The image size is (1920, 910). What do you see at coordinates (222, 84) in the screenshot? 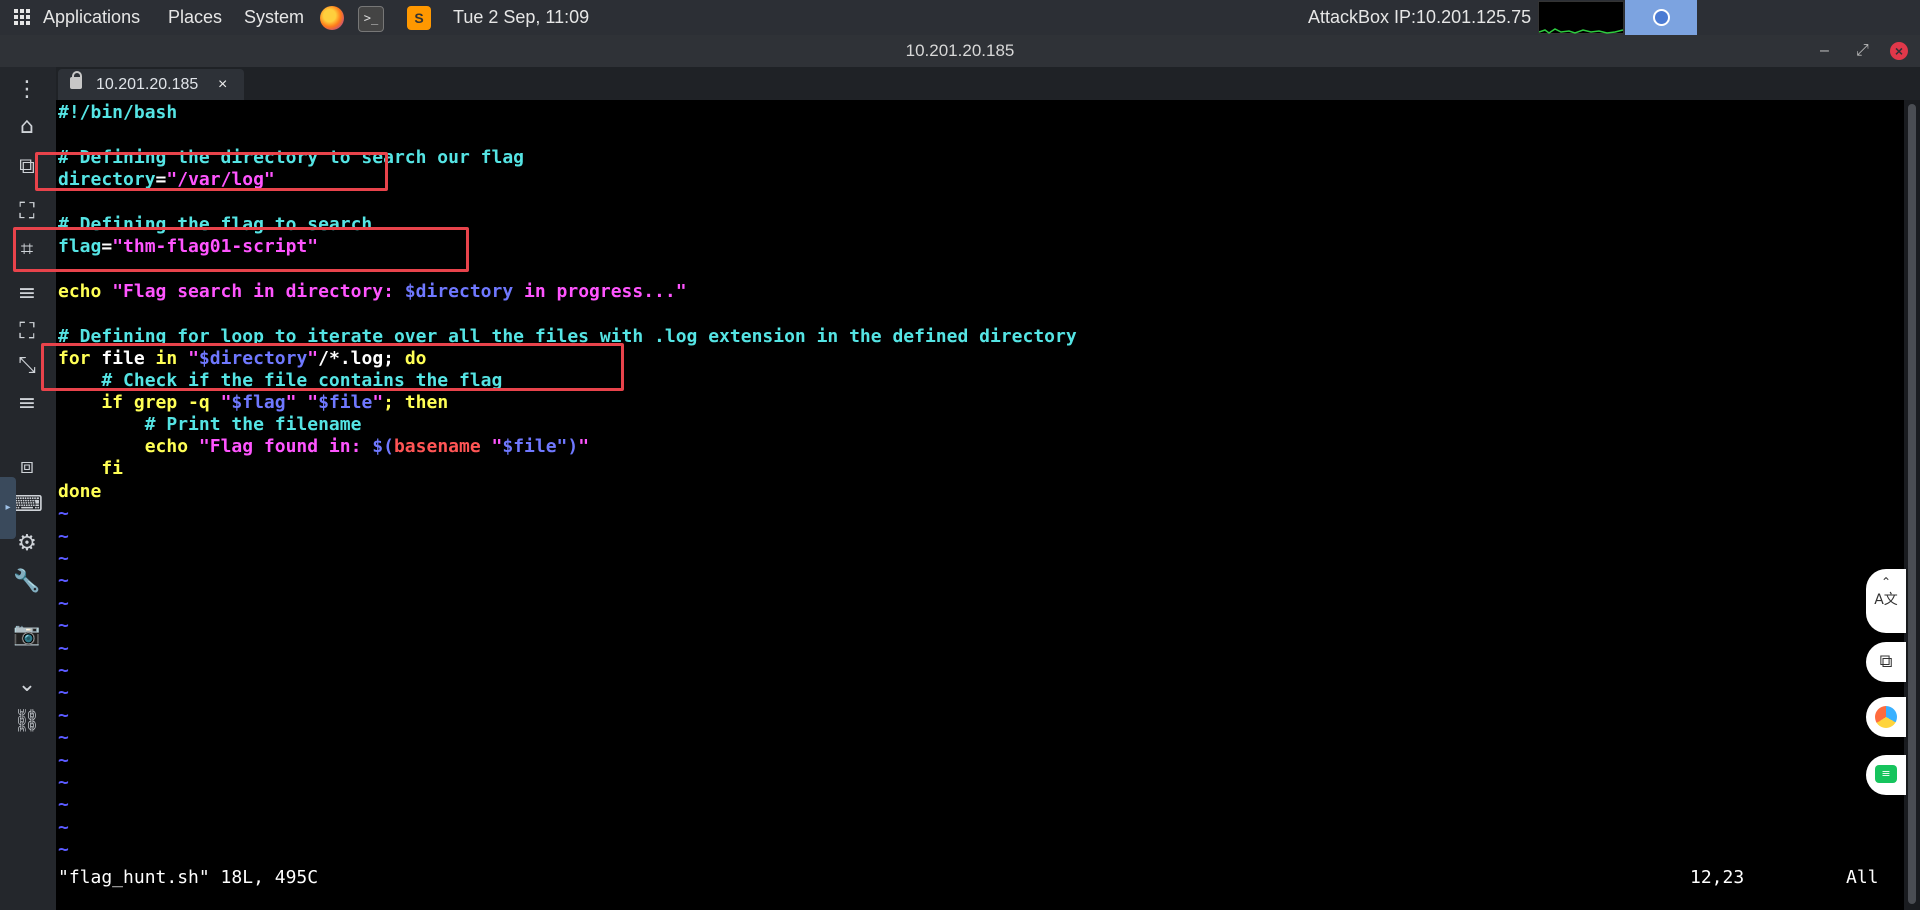
I see `tab-close-icon: ×` at bounding box center [222, 84].